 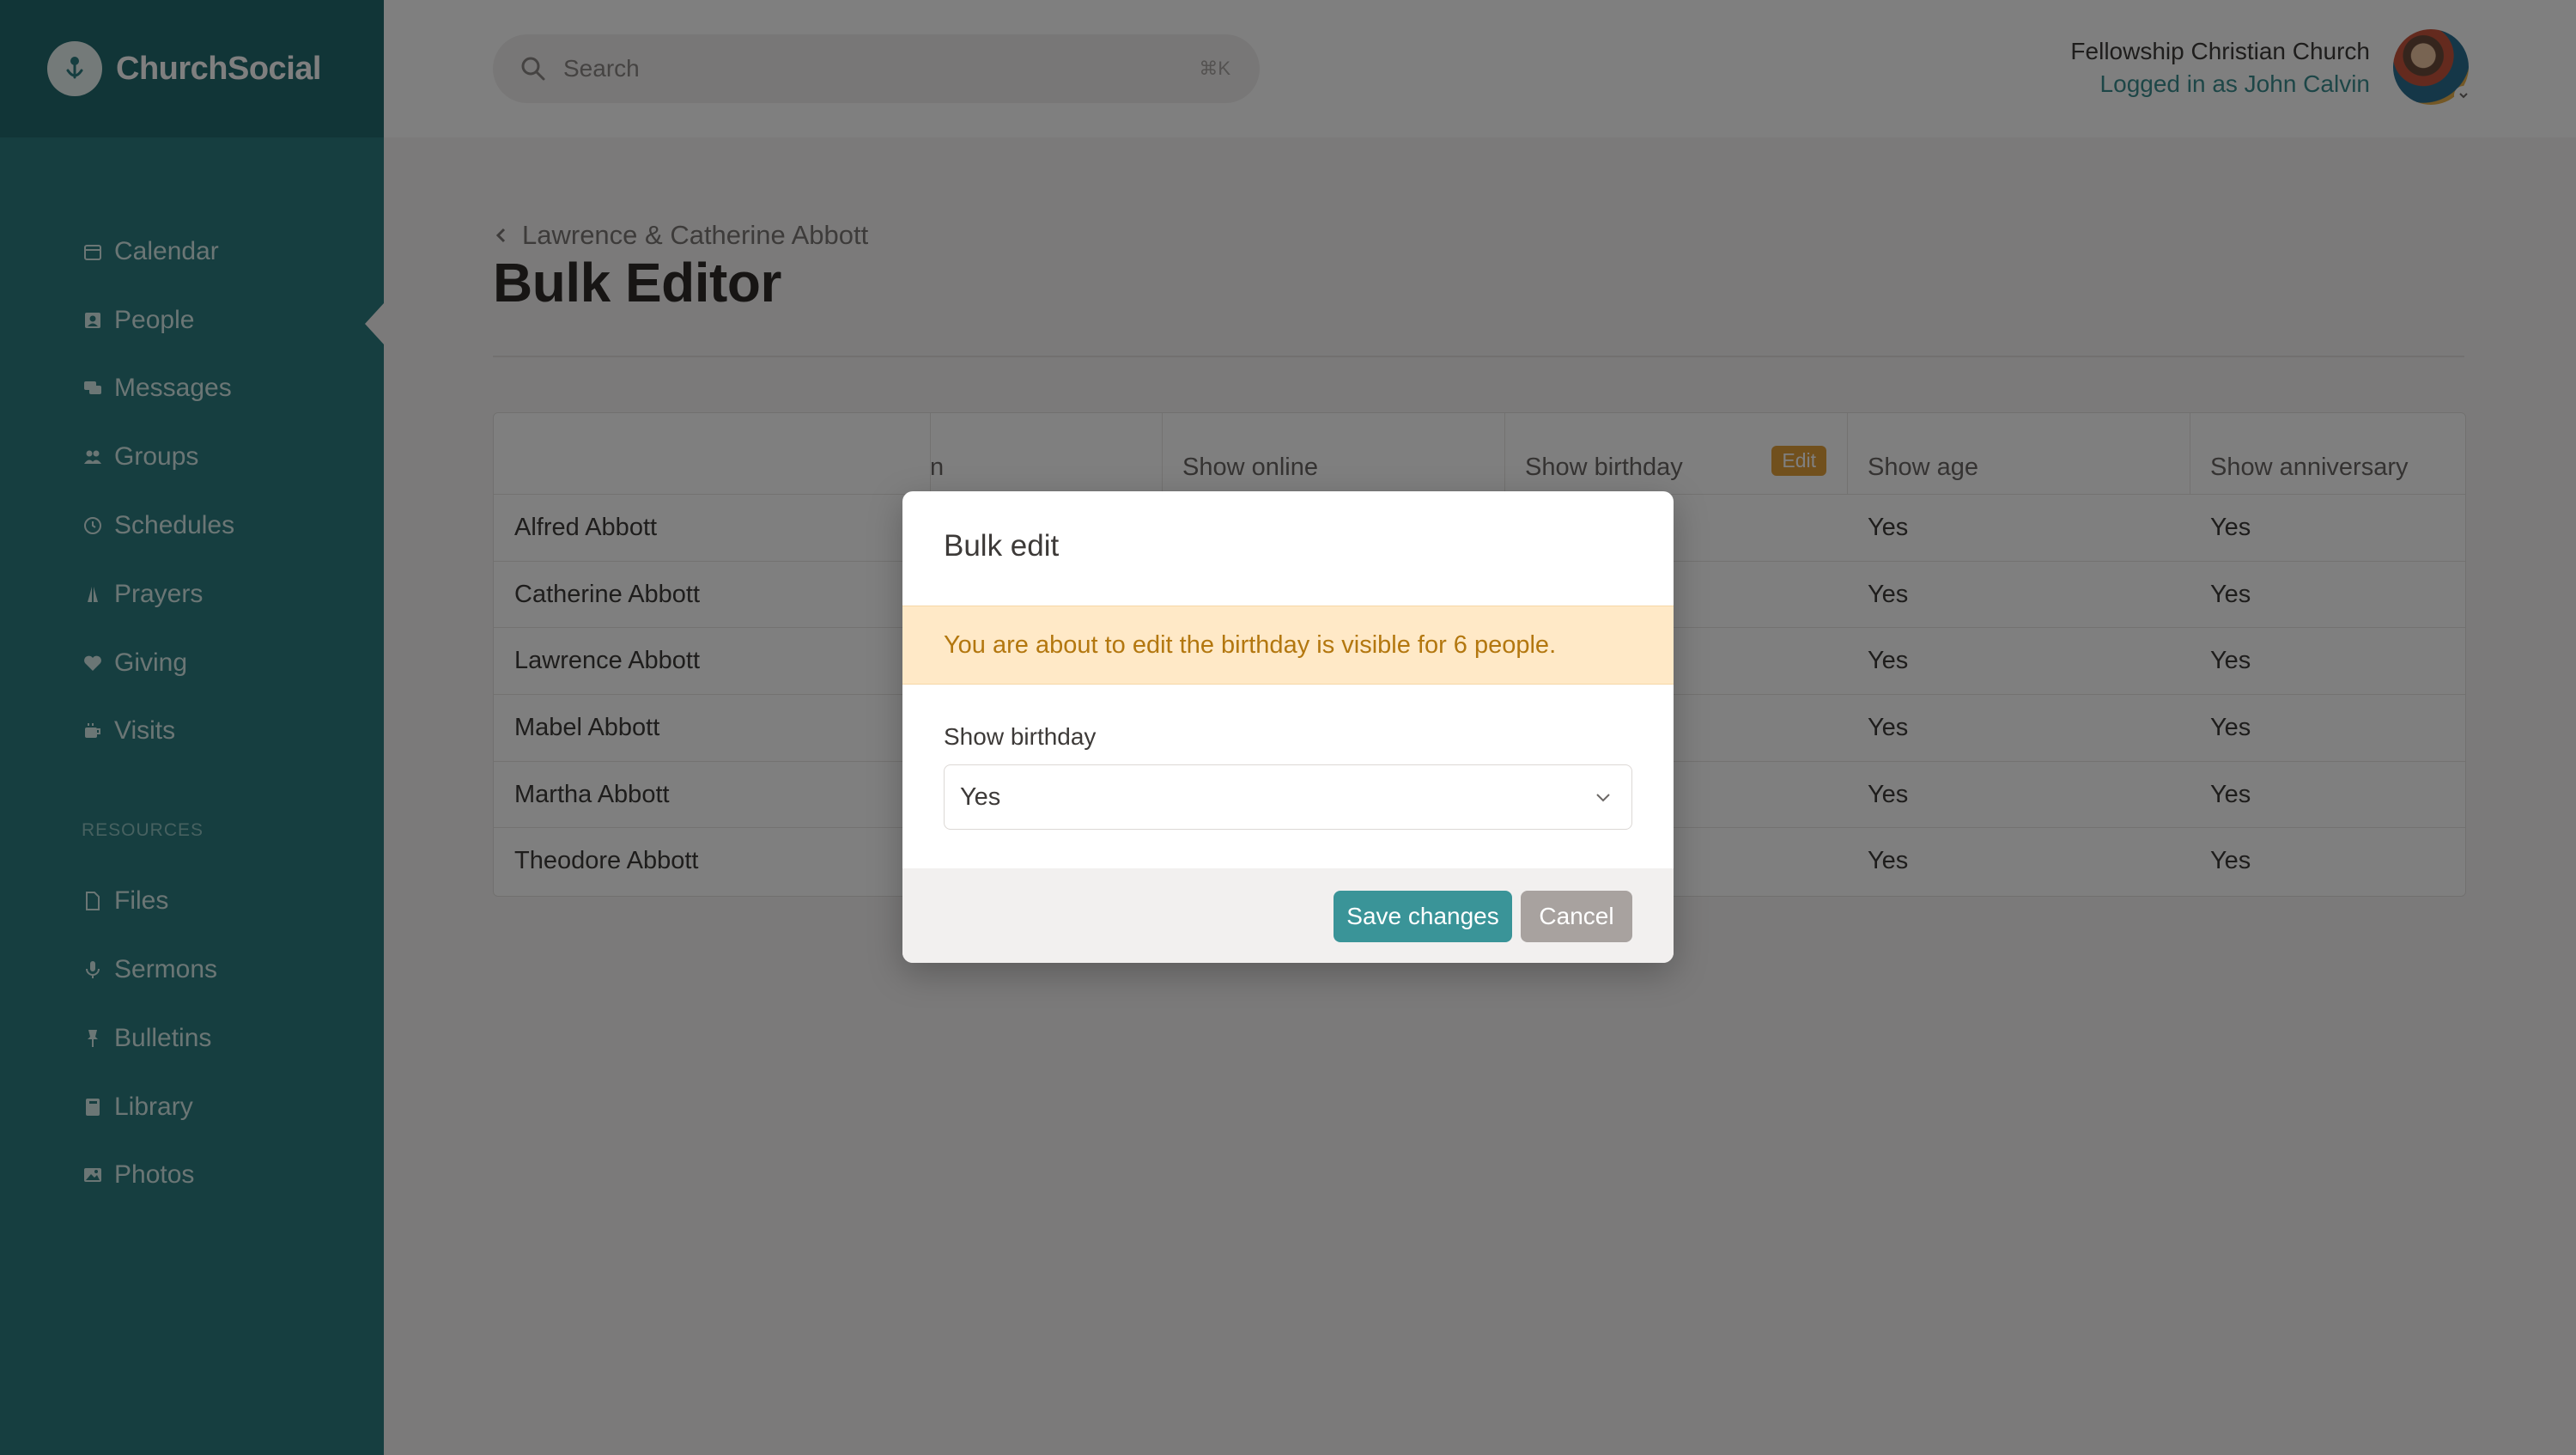 What do you see at coordinates (1423, 917) in the screenshot?
I see `save-changes-button: Save changes` at bounding box center [1423, 917].